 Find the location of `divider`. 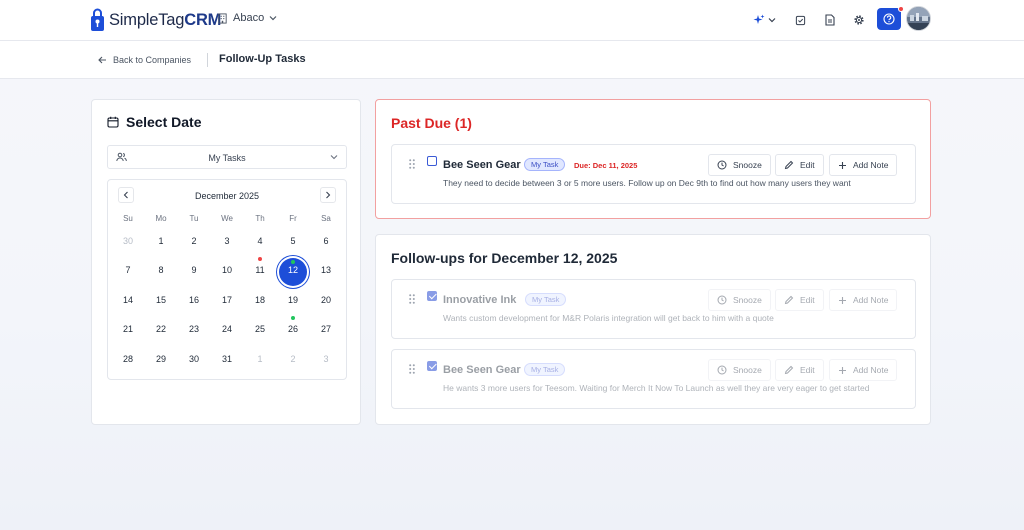

divider is located at coordinates (207, 60).